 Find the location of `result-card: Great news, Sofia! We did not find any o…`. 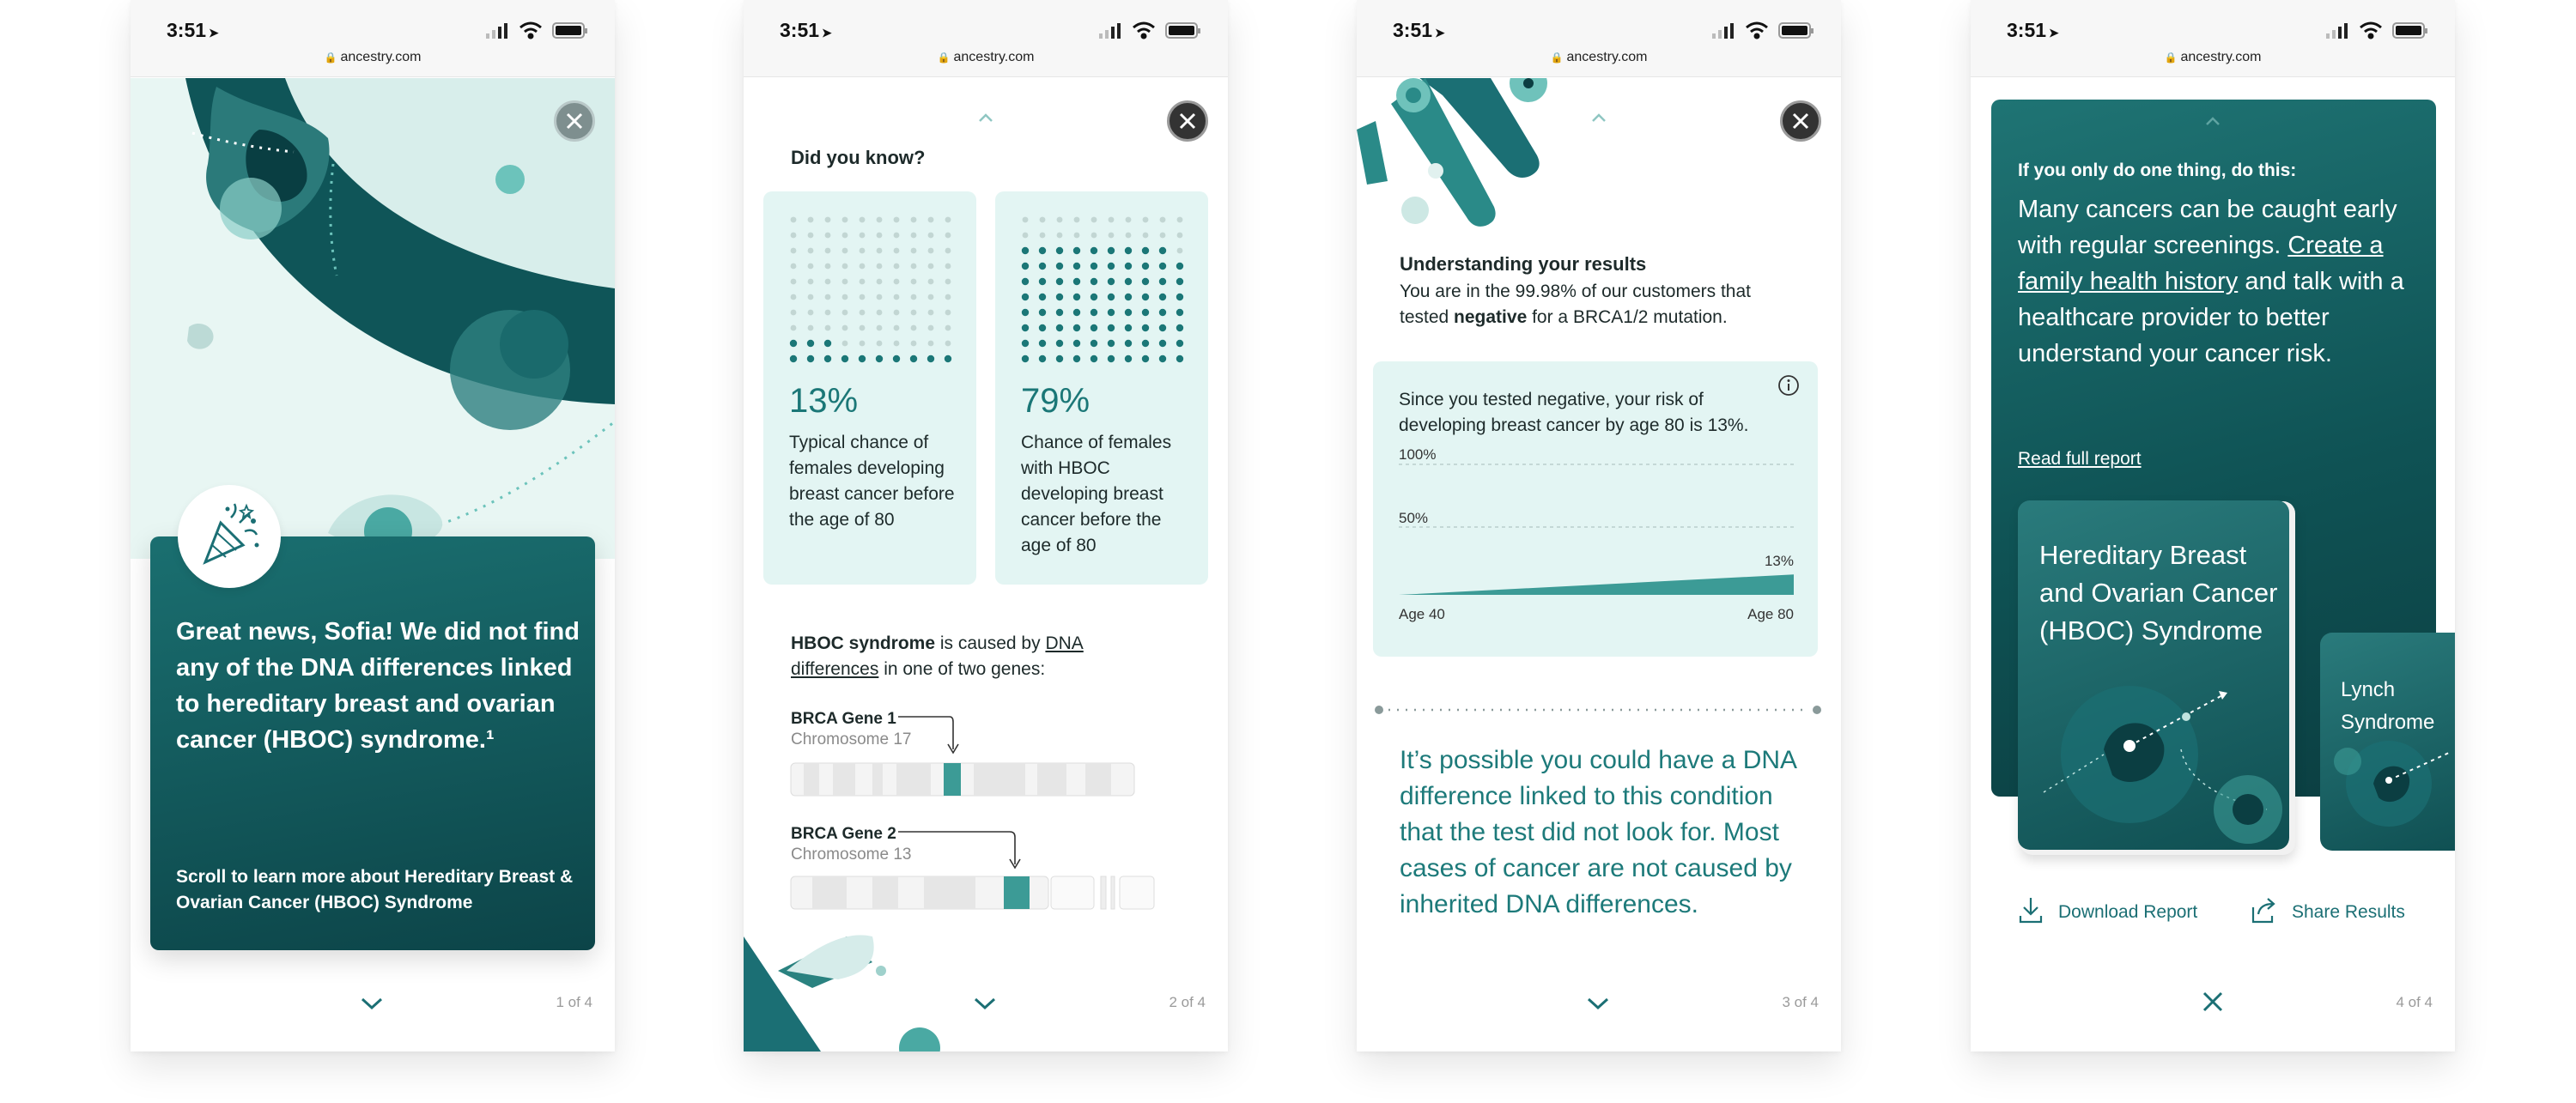

result-card: Great news, Sofia! We did not find any o… is located at coordinates (372, 743).